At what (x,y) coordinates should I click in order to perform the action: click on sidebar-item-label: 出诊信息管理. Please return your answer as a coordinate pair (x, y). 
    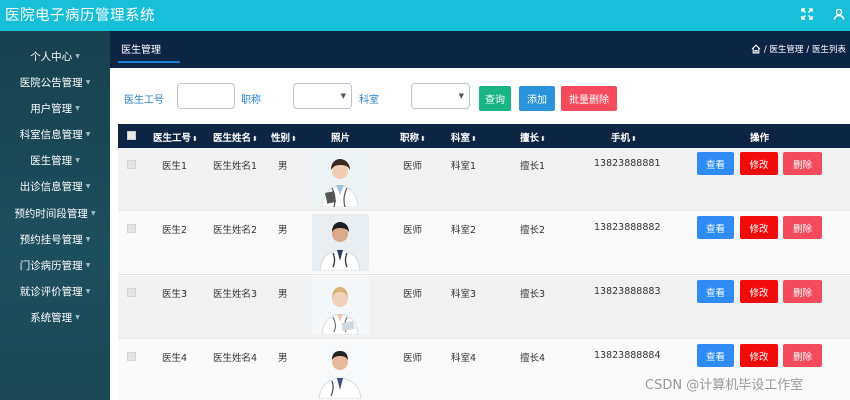
    Looking at the image, I should click on (51, 186).